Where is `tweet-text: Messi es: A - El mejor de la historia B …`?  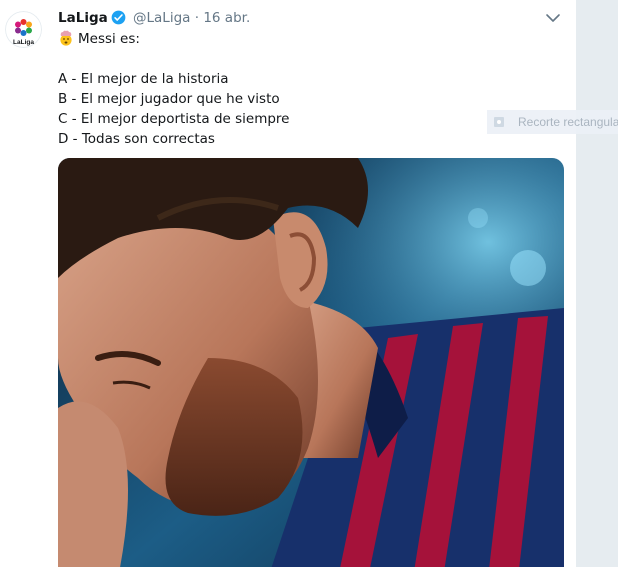
tweet-text: Messi es: A - El mejor de la historia B … is located at coordinates (173, 89).